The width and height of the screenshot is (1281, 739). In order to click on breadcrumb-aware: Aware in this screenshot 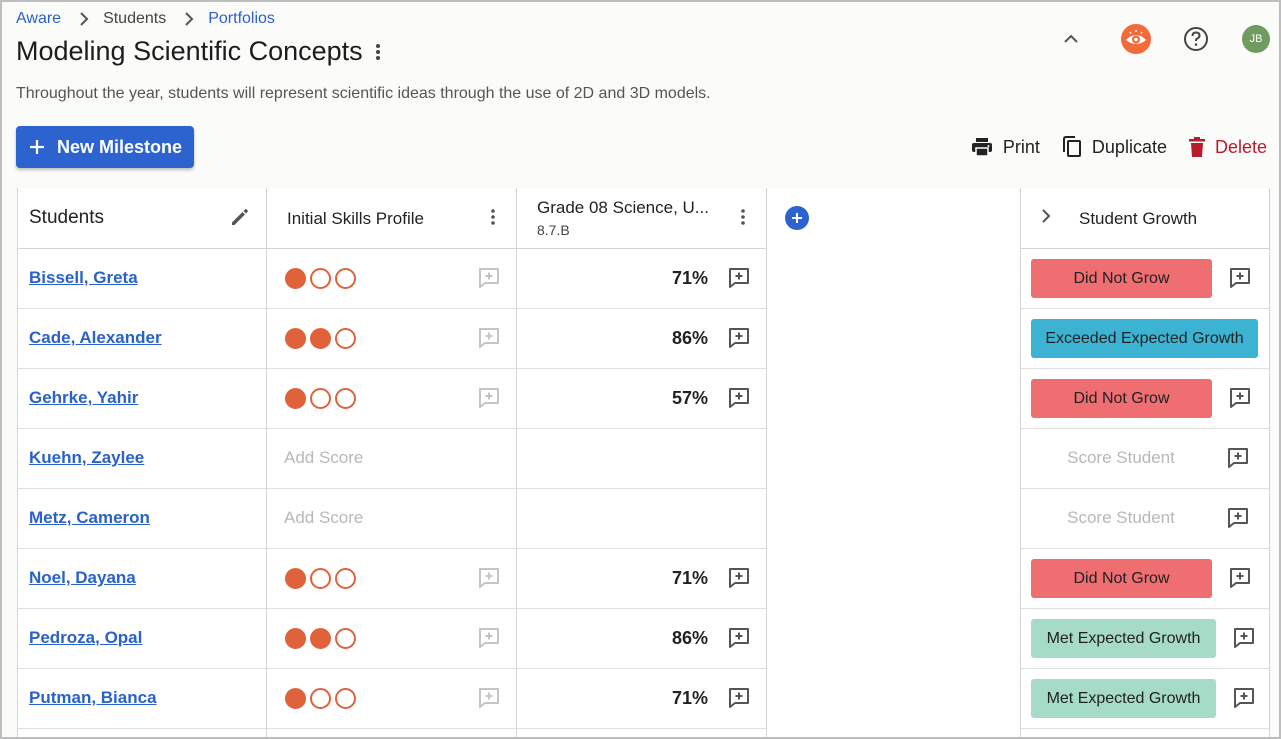, I will do `click(38, 19)`.